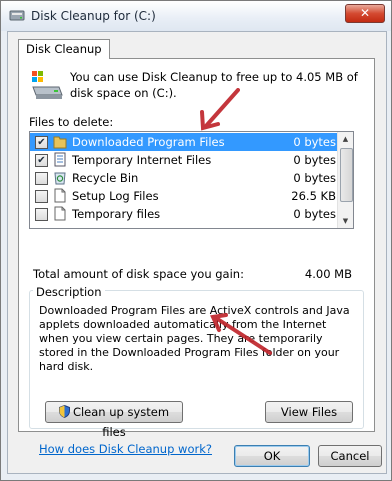  Describe the element at coordinates (142, 160) in the screenshot. I see `file-name: Temporary Internet Files` at that location.